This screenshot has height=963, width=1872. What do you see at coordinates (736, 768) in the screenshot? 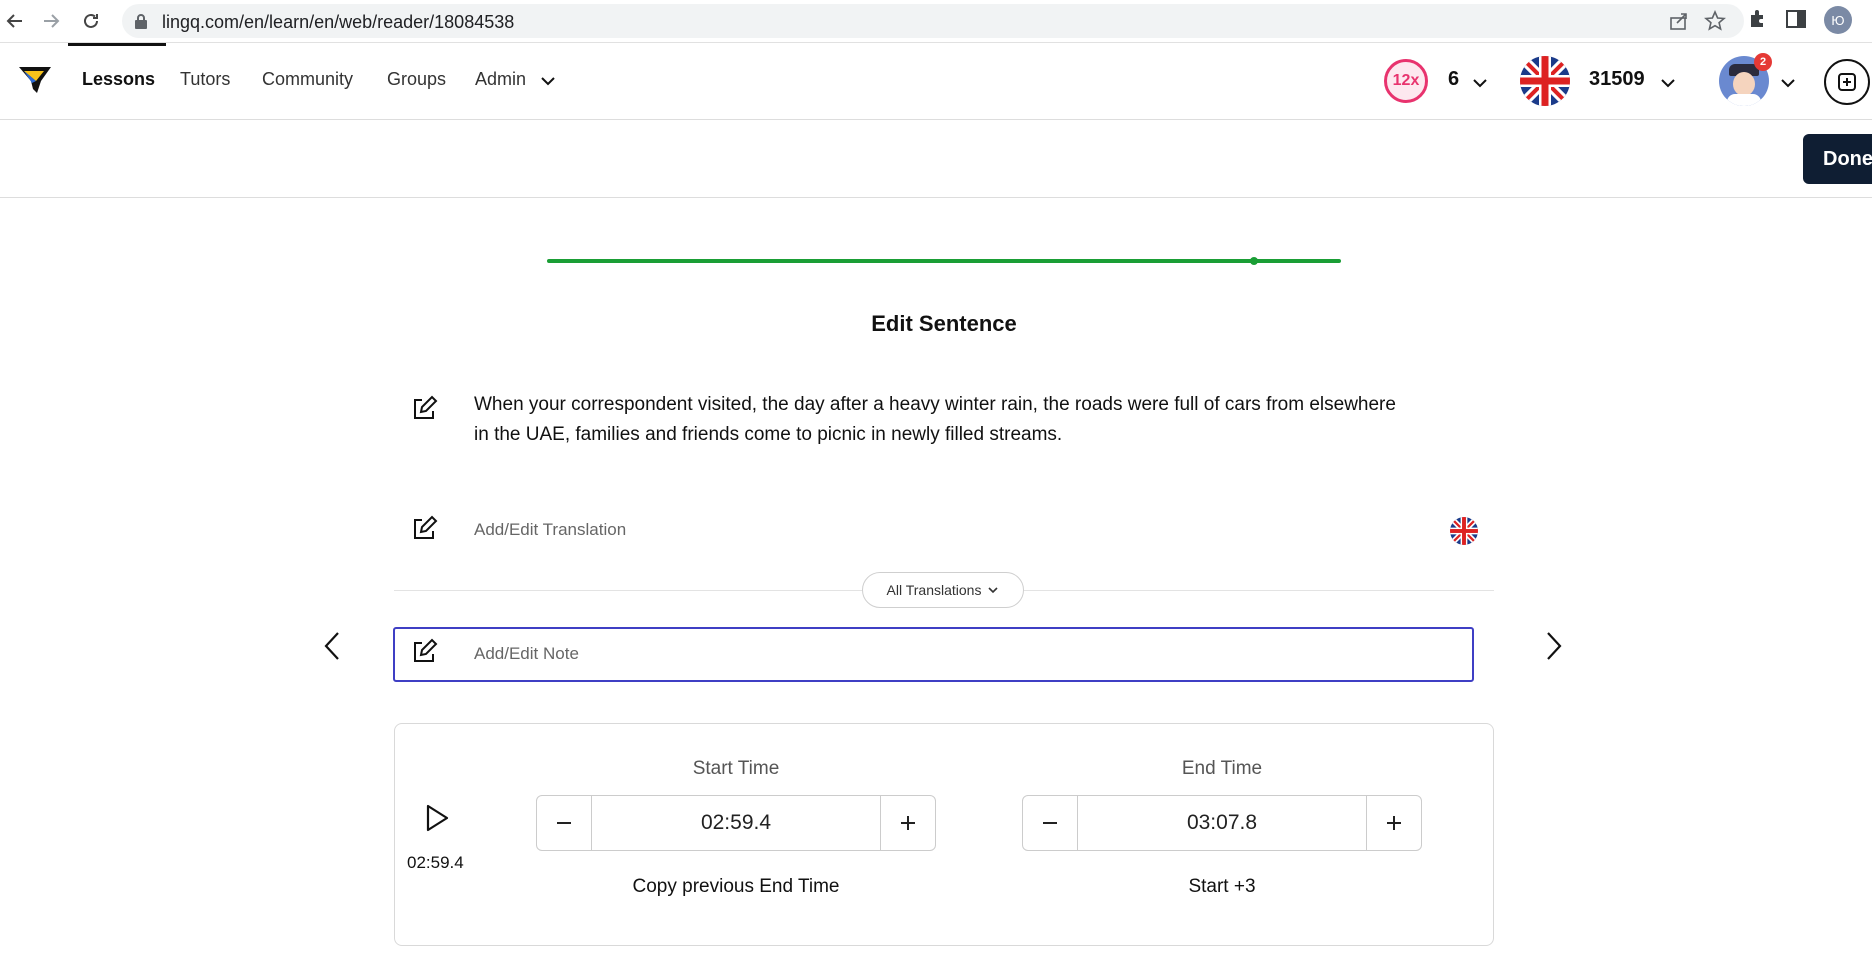
I see `start-time-label: Start Time` at bounding box center [736, 768].